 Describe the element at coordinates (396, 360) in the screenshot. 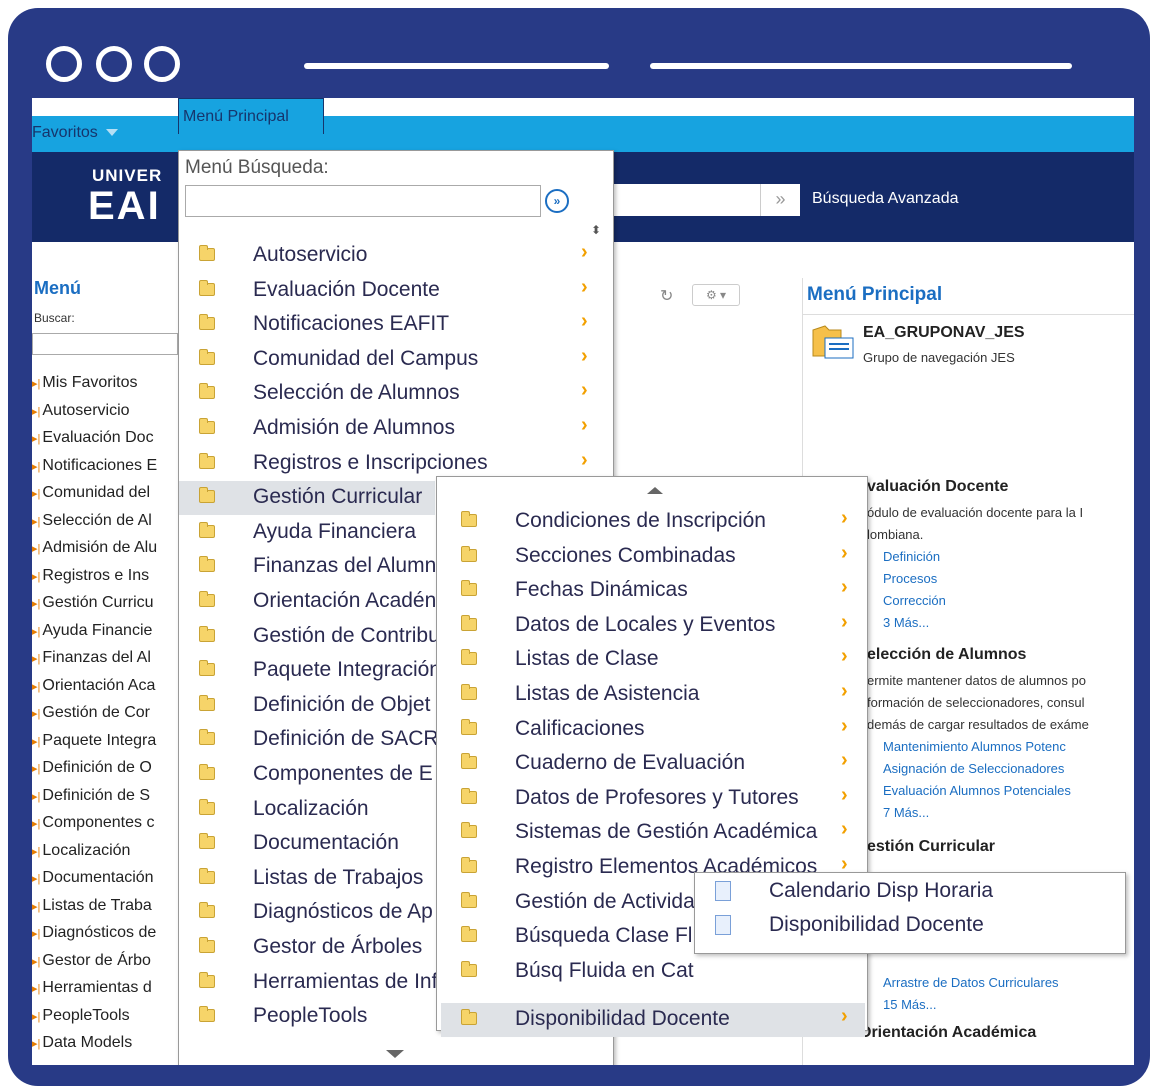

I see `menu-item: Comunidad del Campus ›` at that location.